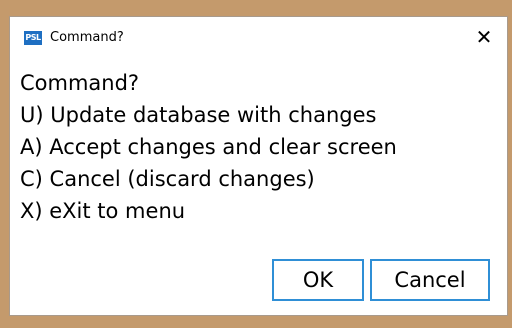  What do you see at coordinates (484, 37) in the screenshot?
I see `close-button: ✕` at bounding box center [484, 37].